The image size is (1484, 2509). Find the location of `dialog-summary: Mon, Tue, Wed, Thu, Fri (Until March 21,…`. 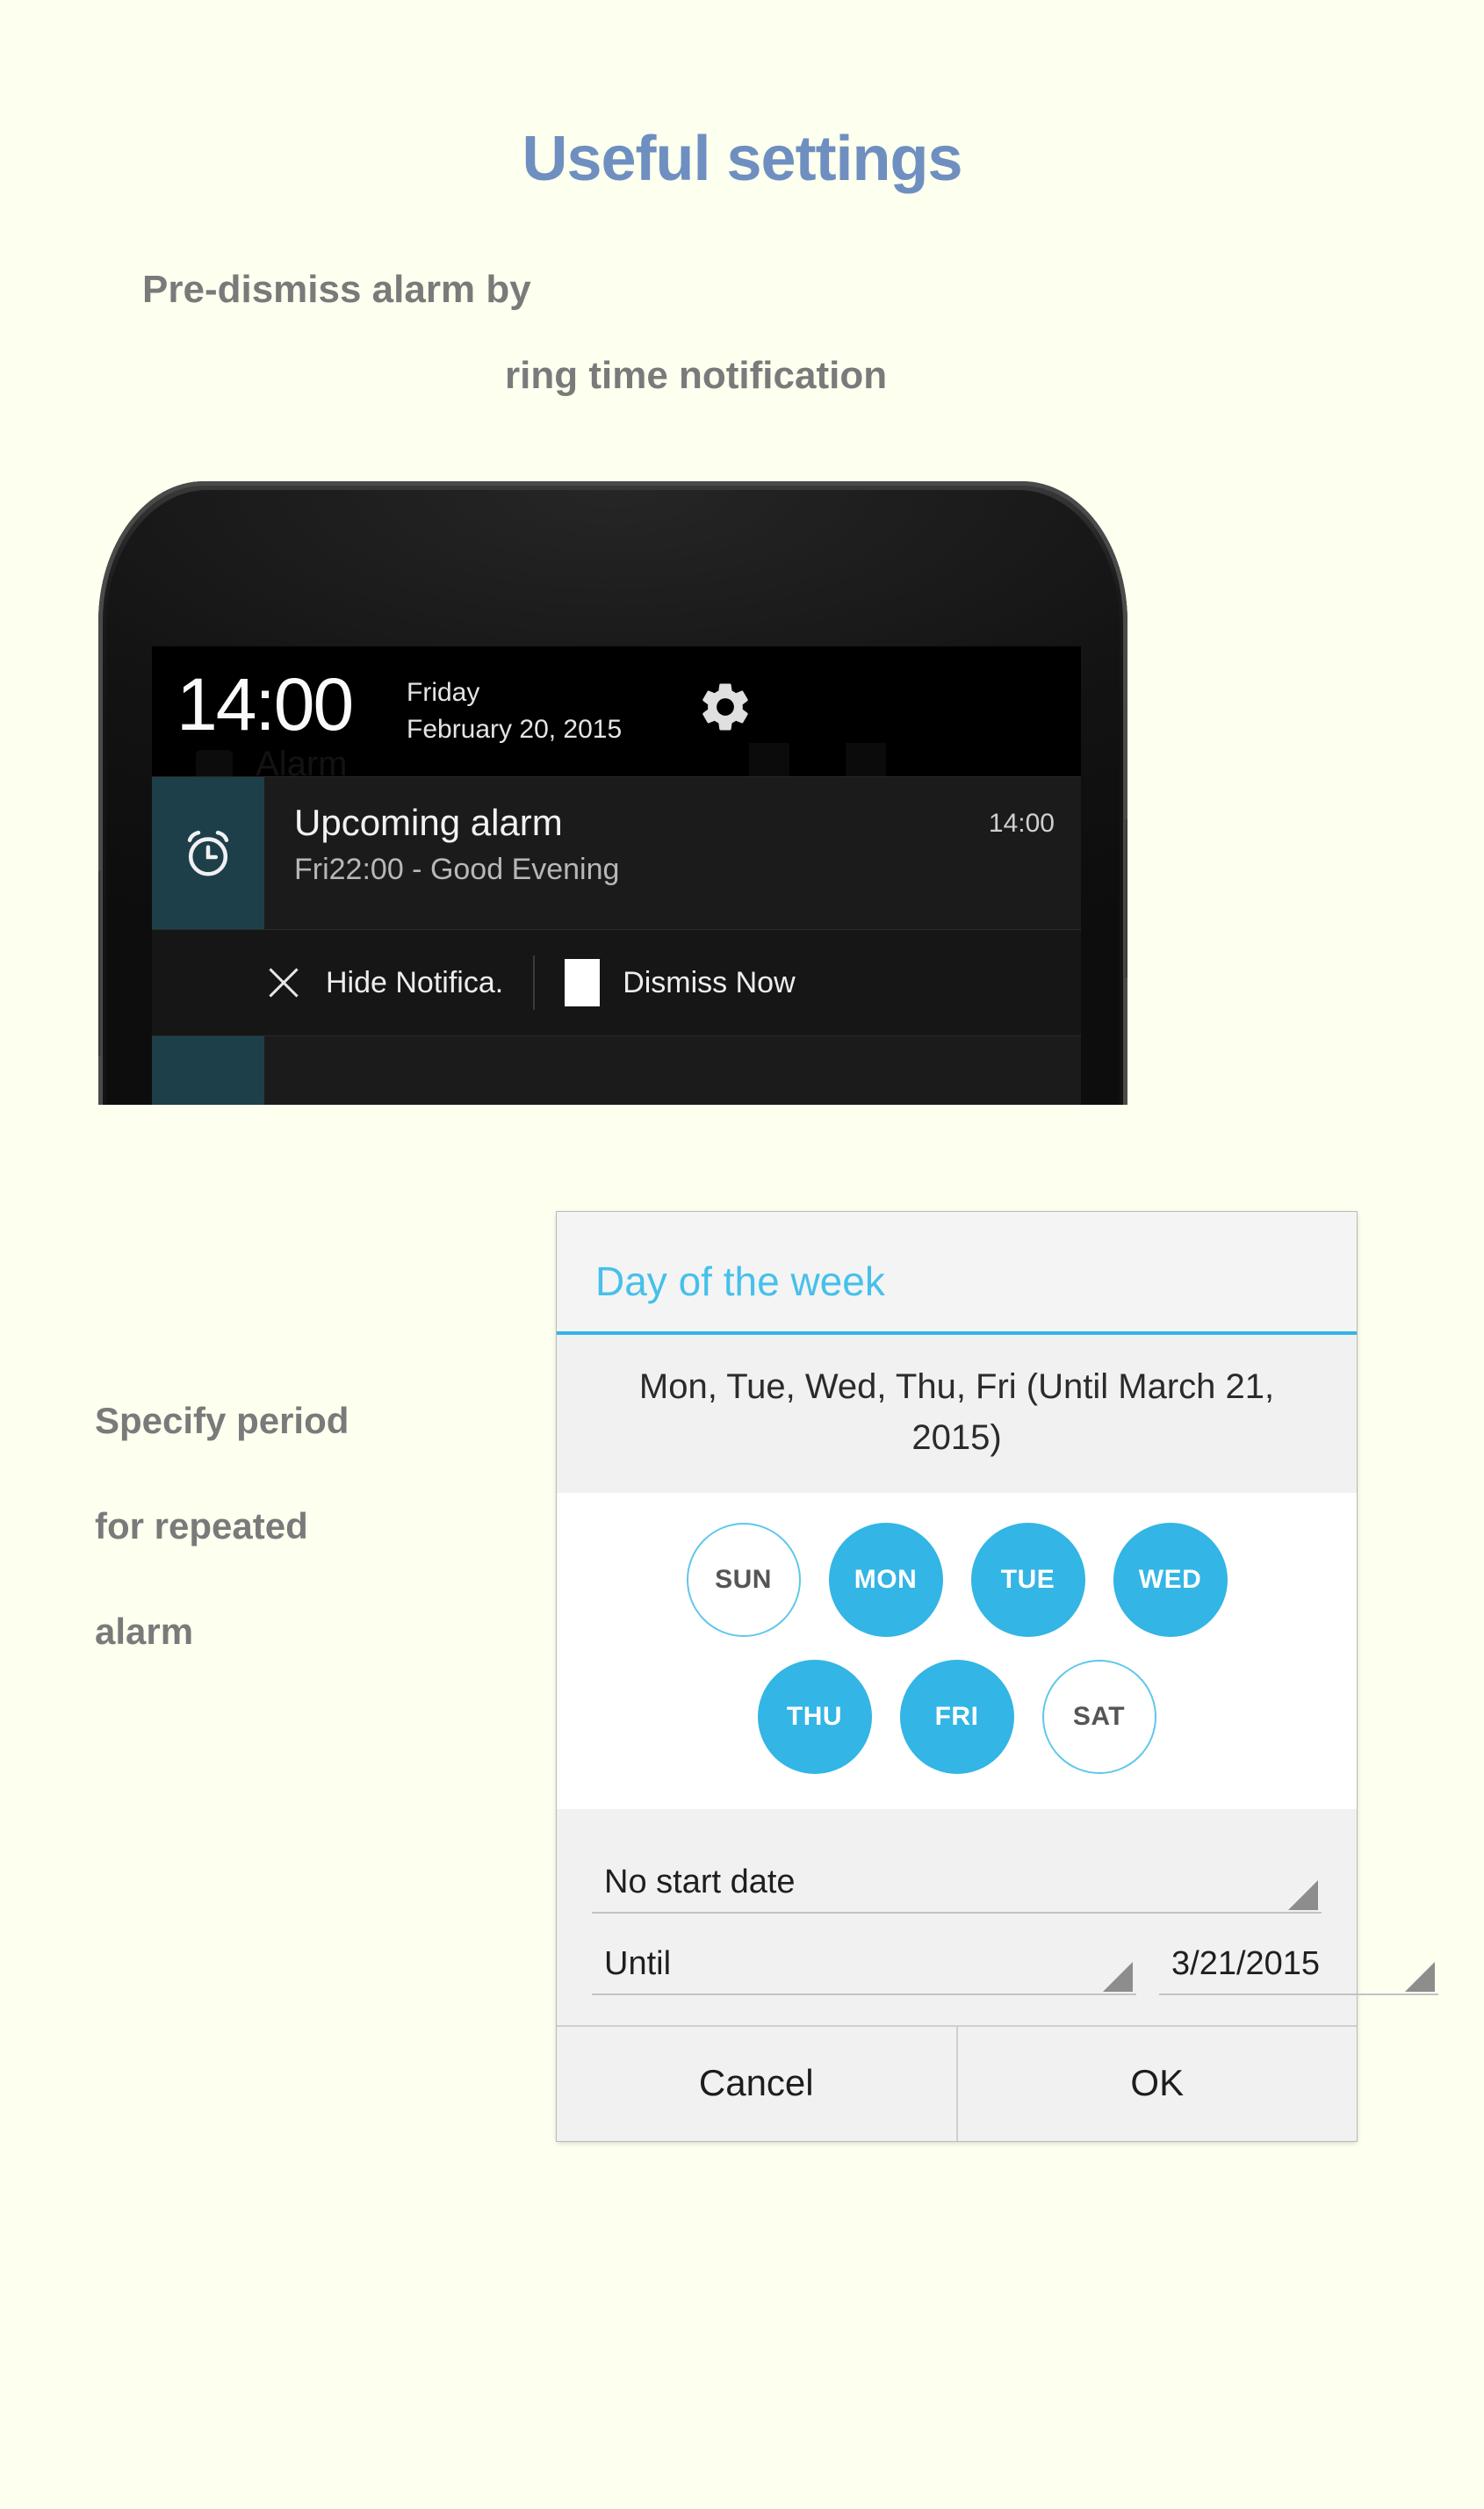

dialog-summary: Mon, Tue, Wed, Thu, Fri (Until March 21,… is located at coordinates (957, 1414).